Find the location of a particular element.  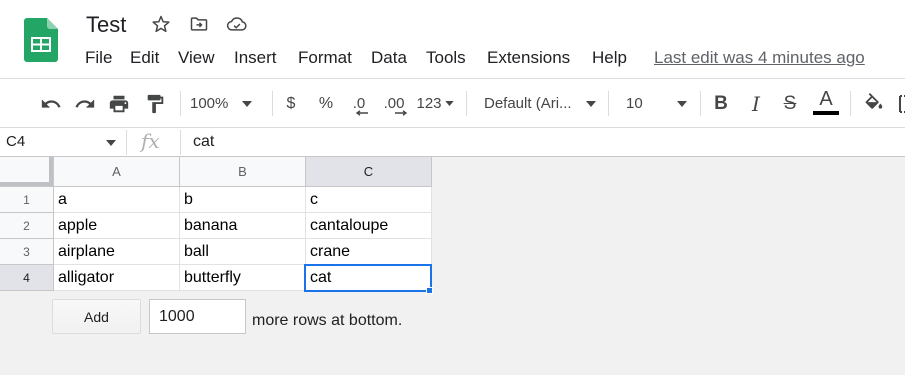

cell-b3: ball is located at coordinates (243, 252).